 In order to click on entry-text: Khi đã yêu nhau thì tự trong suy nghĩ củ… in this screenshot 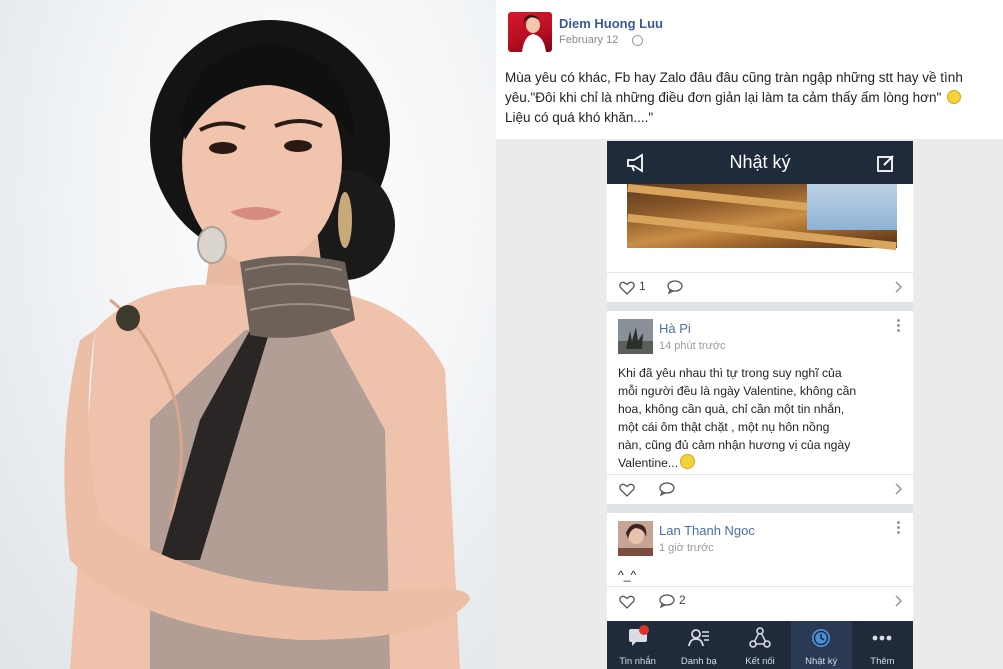, I will do `click(764, 418)`.